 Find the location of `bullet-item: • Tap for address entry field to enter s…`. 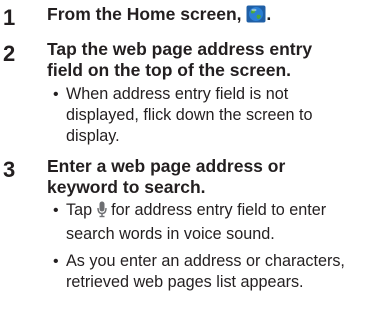

bullet-item: • Tap for address entry field to enter s… is located at coordinates (210, 222).